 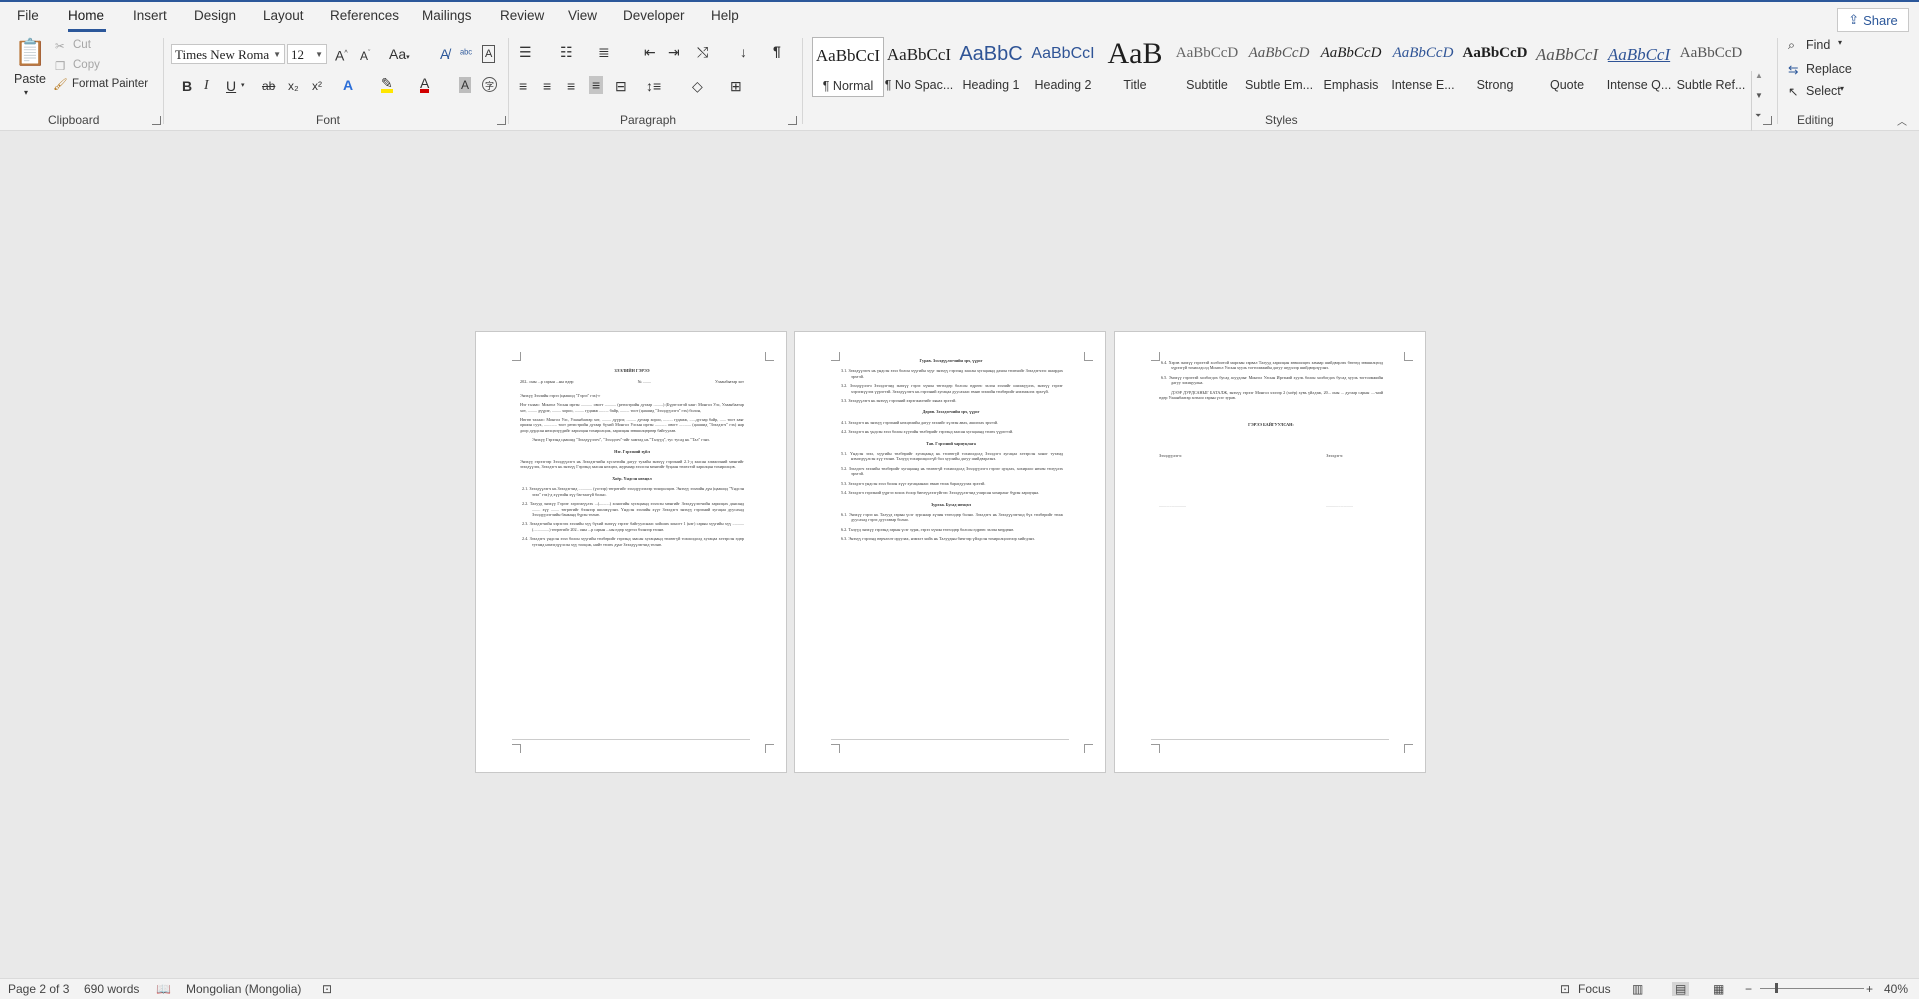 I want to click on align-center-icon: ≡, so click(x=547, y=86).